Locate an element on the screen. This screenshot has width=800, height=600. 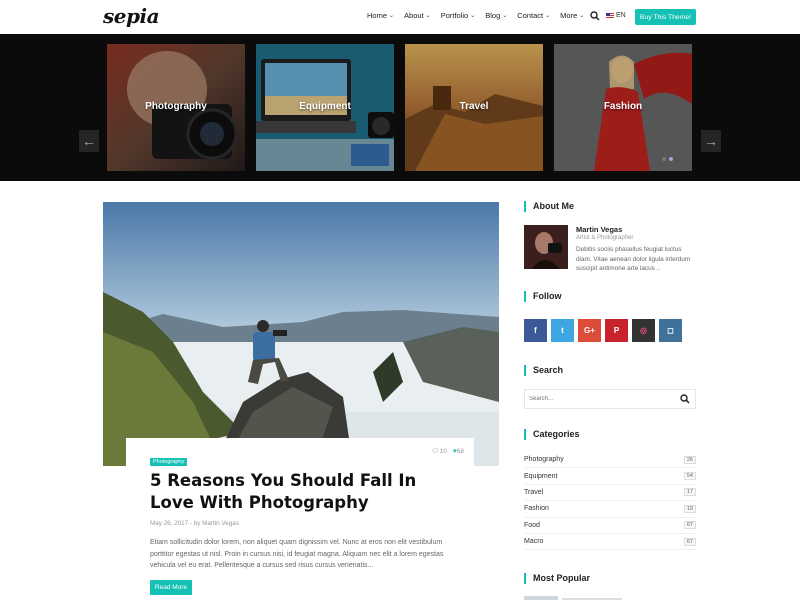
instagram-icon: ◻ is located at coordinates (670, 330).